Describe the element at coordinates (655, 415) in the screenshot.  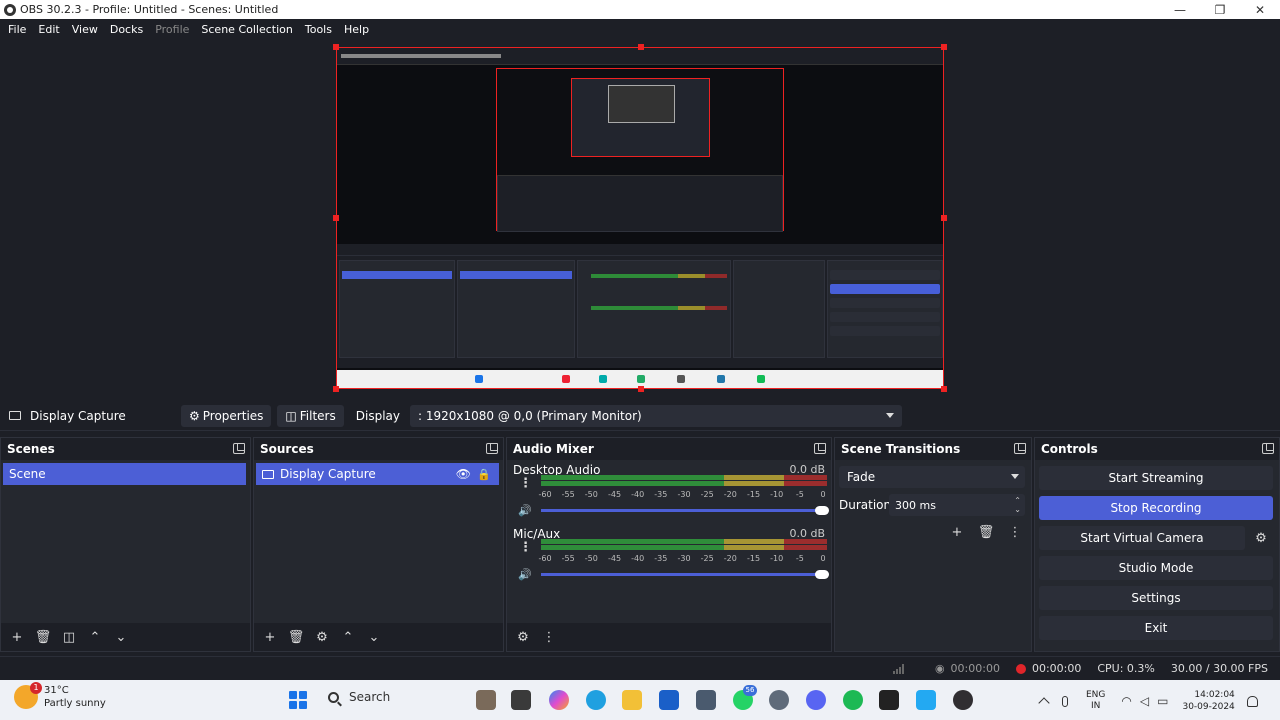
I see `display-select: : 1920x1080 @ 0,0 (Primary Monitor)` at that location.